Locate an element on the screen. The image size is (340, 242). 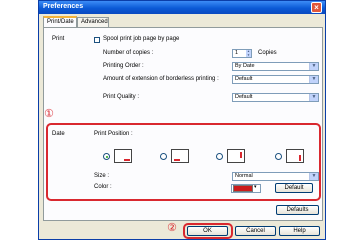
spool-checkbox-label: Spool print job page by page is located at coordinates (141, 39).